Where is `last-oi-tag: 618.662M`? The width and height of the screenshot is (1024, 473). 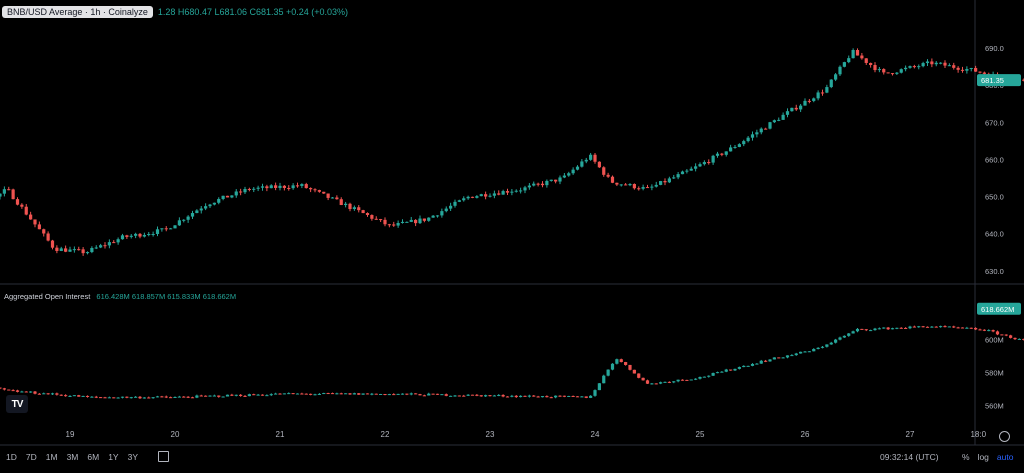
last-oi-tag: 618.662M is located at coordinates (997, 309).